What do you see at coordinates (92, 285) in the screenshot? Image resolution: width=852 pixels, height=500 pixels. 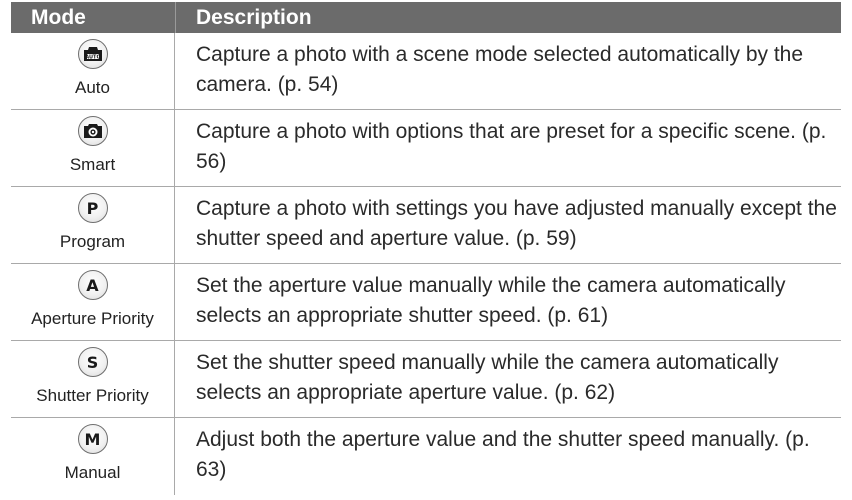 I see `aperture-priority-mode-icon: A` at bounding box center [92, 285].